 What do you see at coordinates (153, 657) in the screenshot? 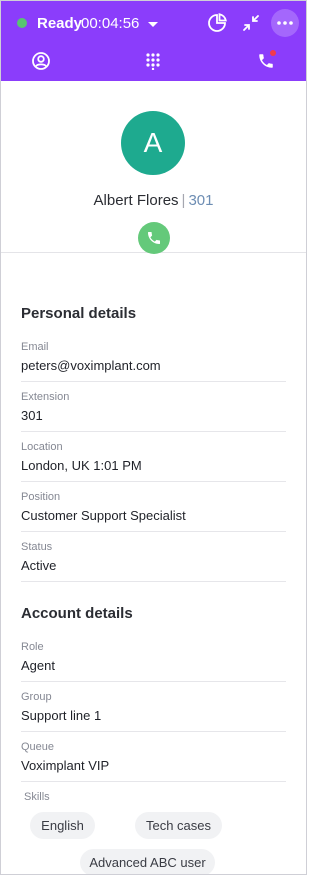
I see `role-field: Role Agent` at bounding box center [153, 657].